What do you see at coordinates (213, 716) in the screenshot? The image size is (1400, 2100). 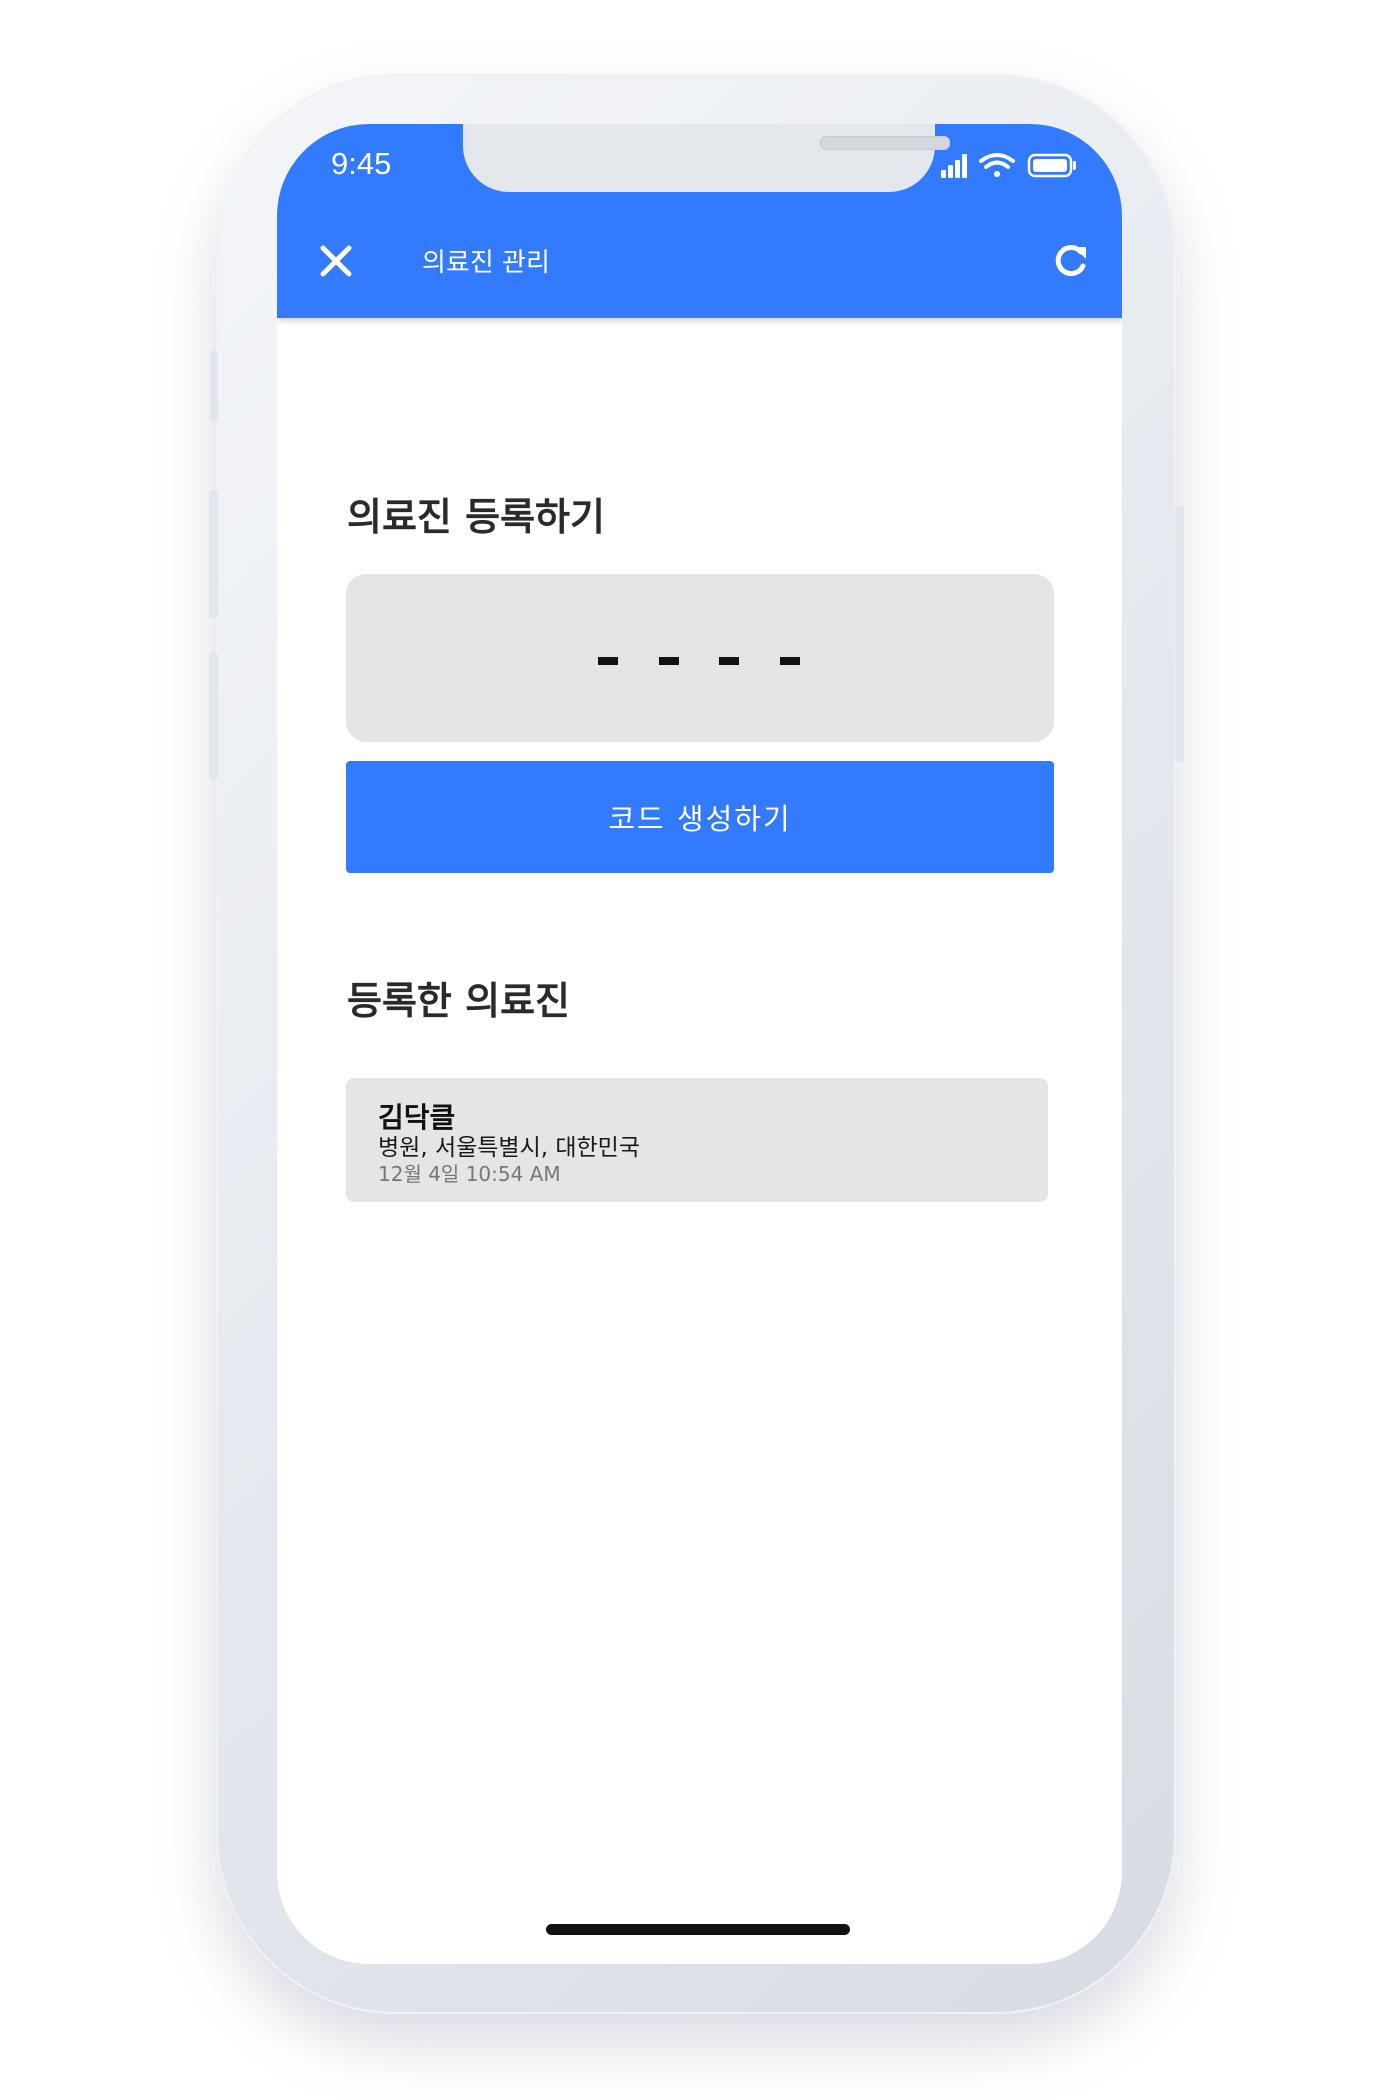 I see `phone-volume-down-button` at bounding box center [213, 716].